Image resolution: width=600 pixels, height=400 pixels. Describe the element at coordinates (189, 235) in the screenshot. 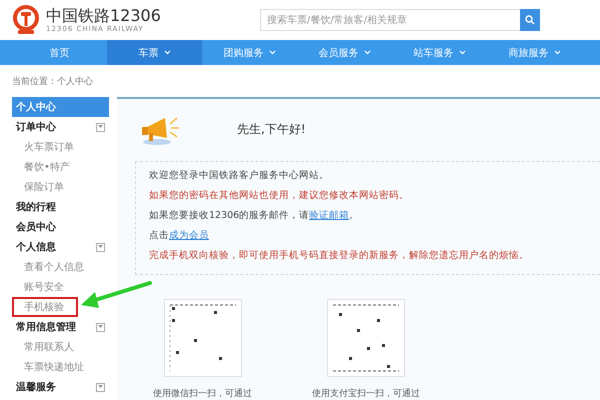

I see `text-link: 成为会员` at that location.